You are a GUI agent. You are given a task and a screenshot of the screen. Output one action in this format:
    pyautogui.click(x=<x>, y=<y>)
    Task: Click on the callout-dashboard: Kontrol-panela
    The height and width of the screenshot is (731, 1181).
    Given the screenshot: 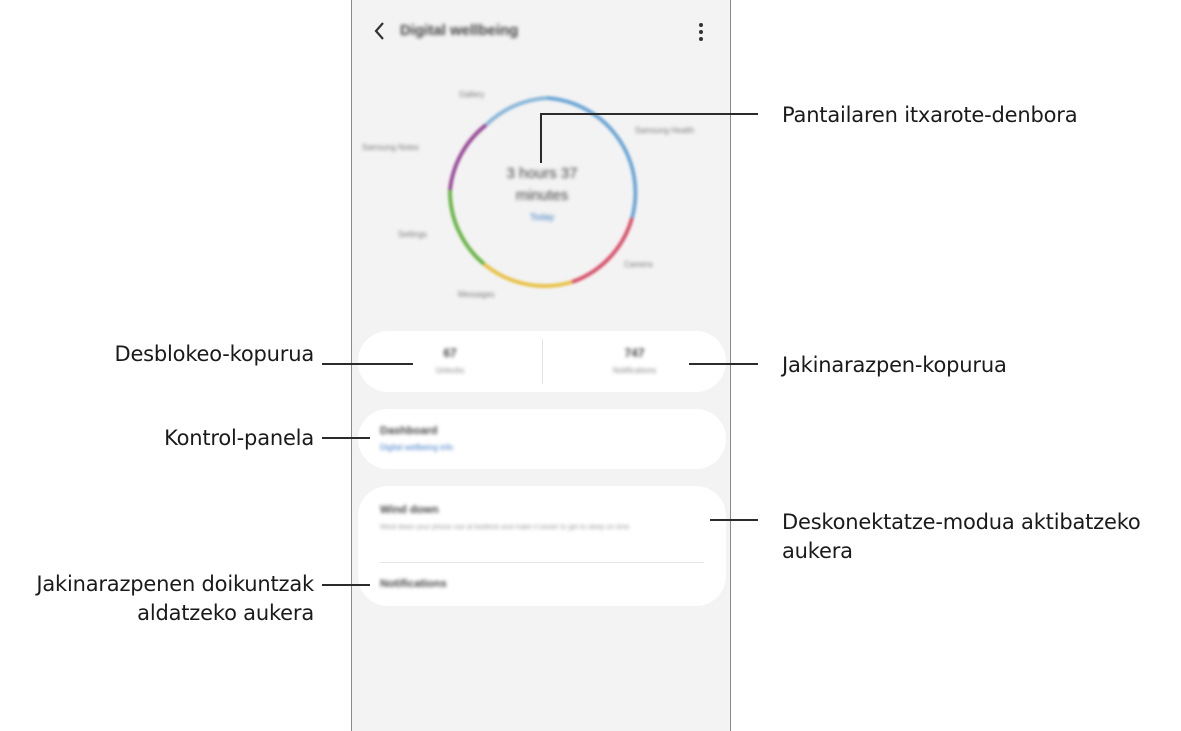 What is the action you would take?
    pyautogui.click(x=239, y=438)
    